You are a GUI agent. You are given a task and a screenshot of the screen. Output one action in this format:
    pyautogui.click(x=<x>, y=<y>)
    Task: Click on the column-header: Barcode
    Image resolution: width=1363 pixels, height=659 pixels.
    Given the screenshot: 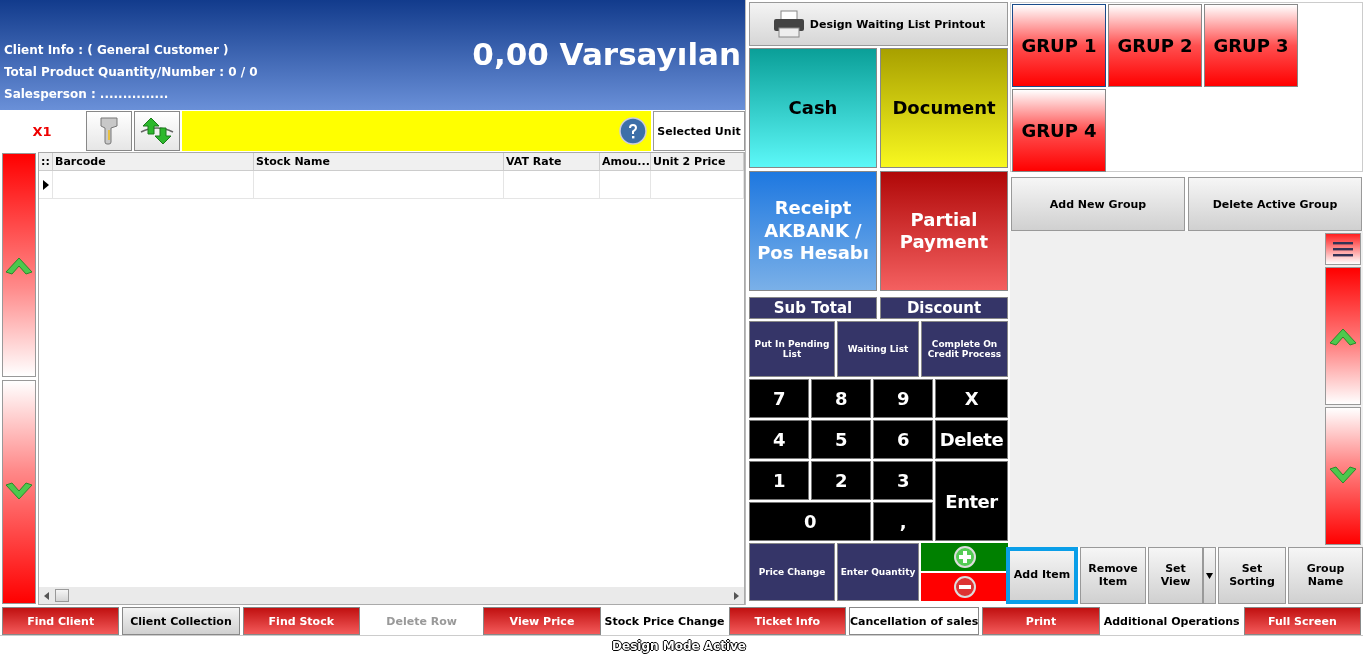 What is the action you would take?
    pyautogui.click(x=153, y=162)
    